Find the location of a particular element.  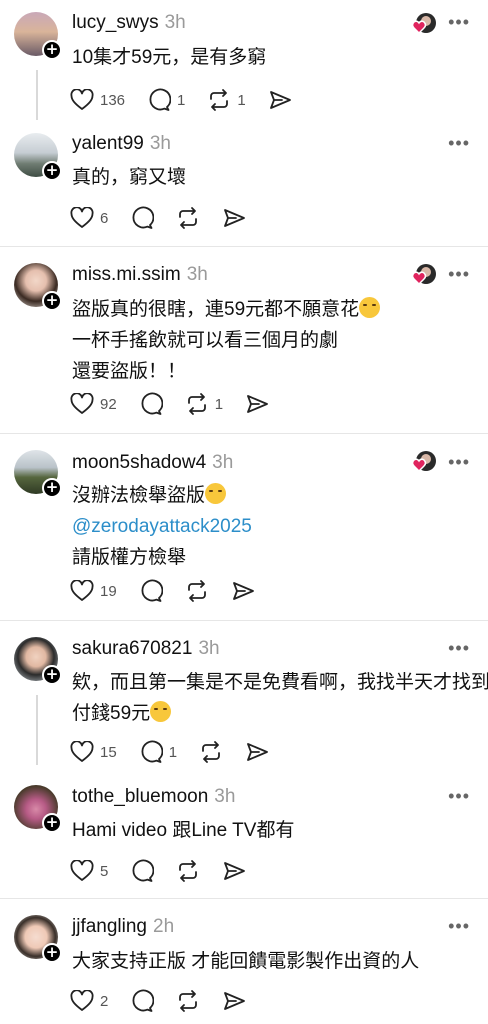

username: moon5shadow4 3h is located at coordinates (152, 463).